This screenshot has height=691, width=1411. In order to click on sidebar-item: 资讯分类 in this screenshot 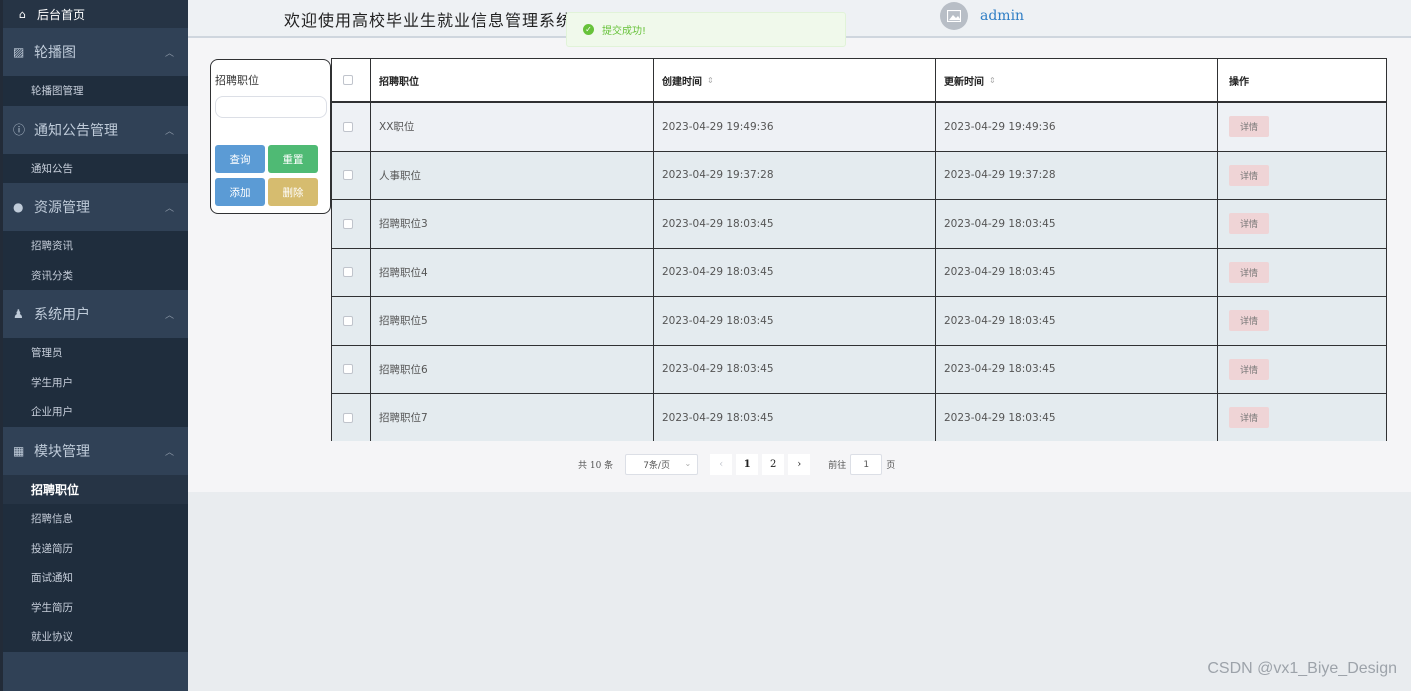, I will do `click(95, 275)`.